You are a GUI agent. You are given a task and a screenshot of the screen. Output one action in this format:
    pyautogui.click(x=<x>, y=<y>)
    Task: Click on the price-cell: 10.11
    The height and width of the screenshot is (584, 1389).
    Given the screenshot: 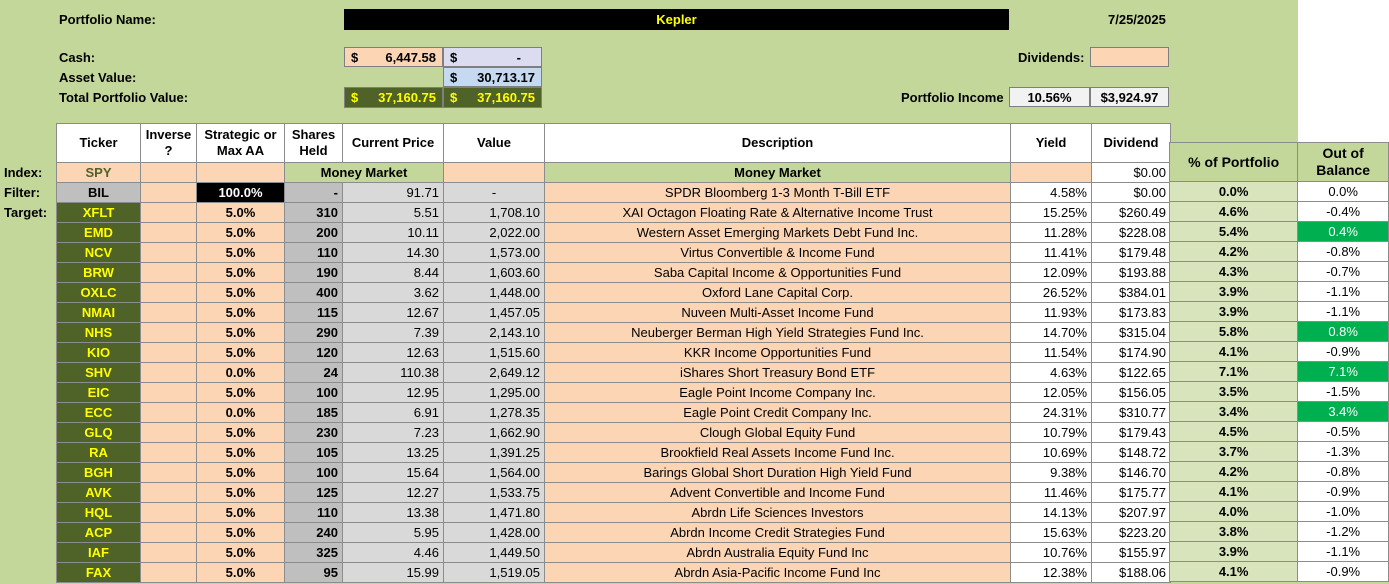 What is the action you would take?
    pyautogui.click(x=393, y=232)
    